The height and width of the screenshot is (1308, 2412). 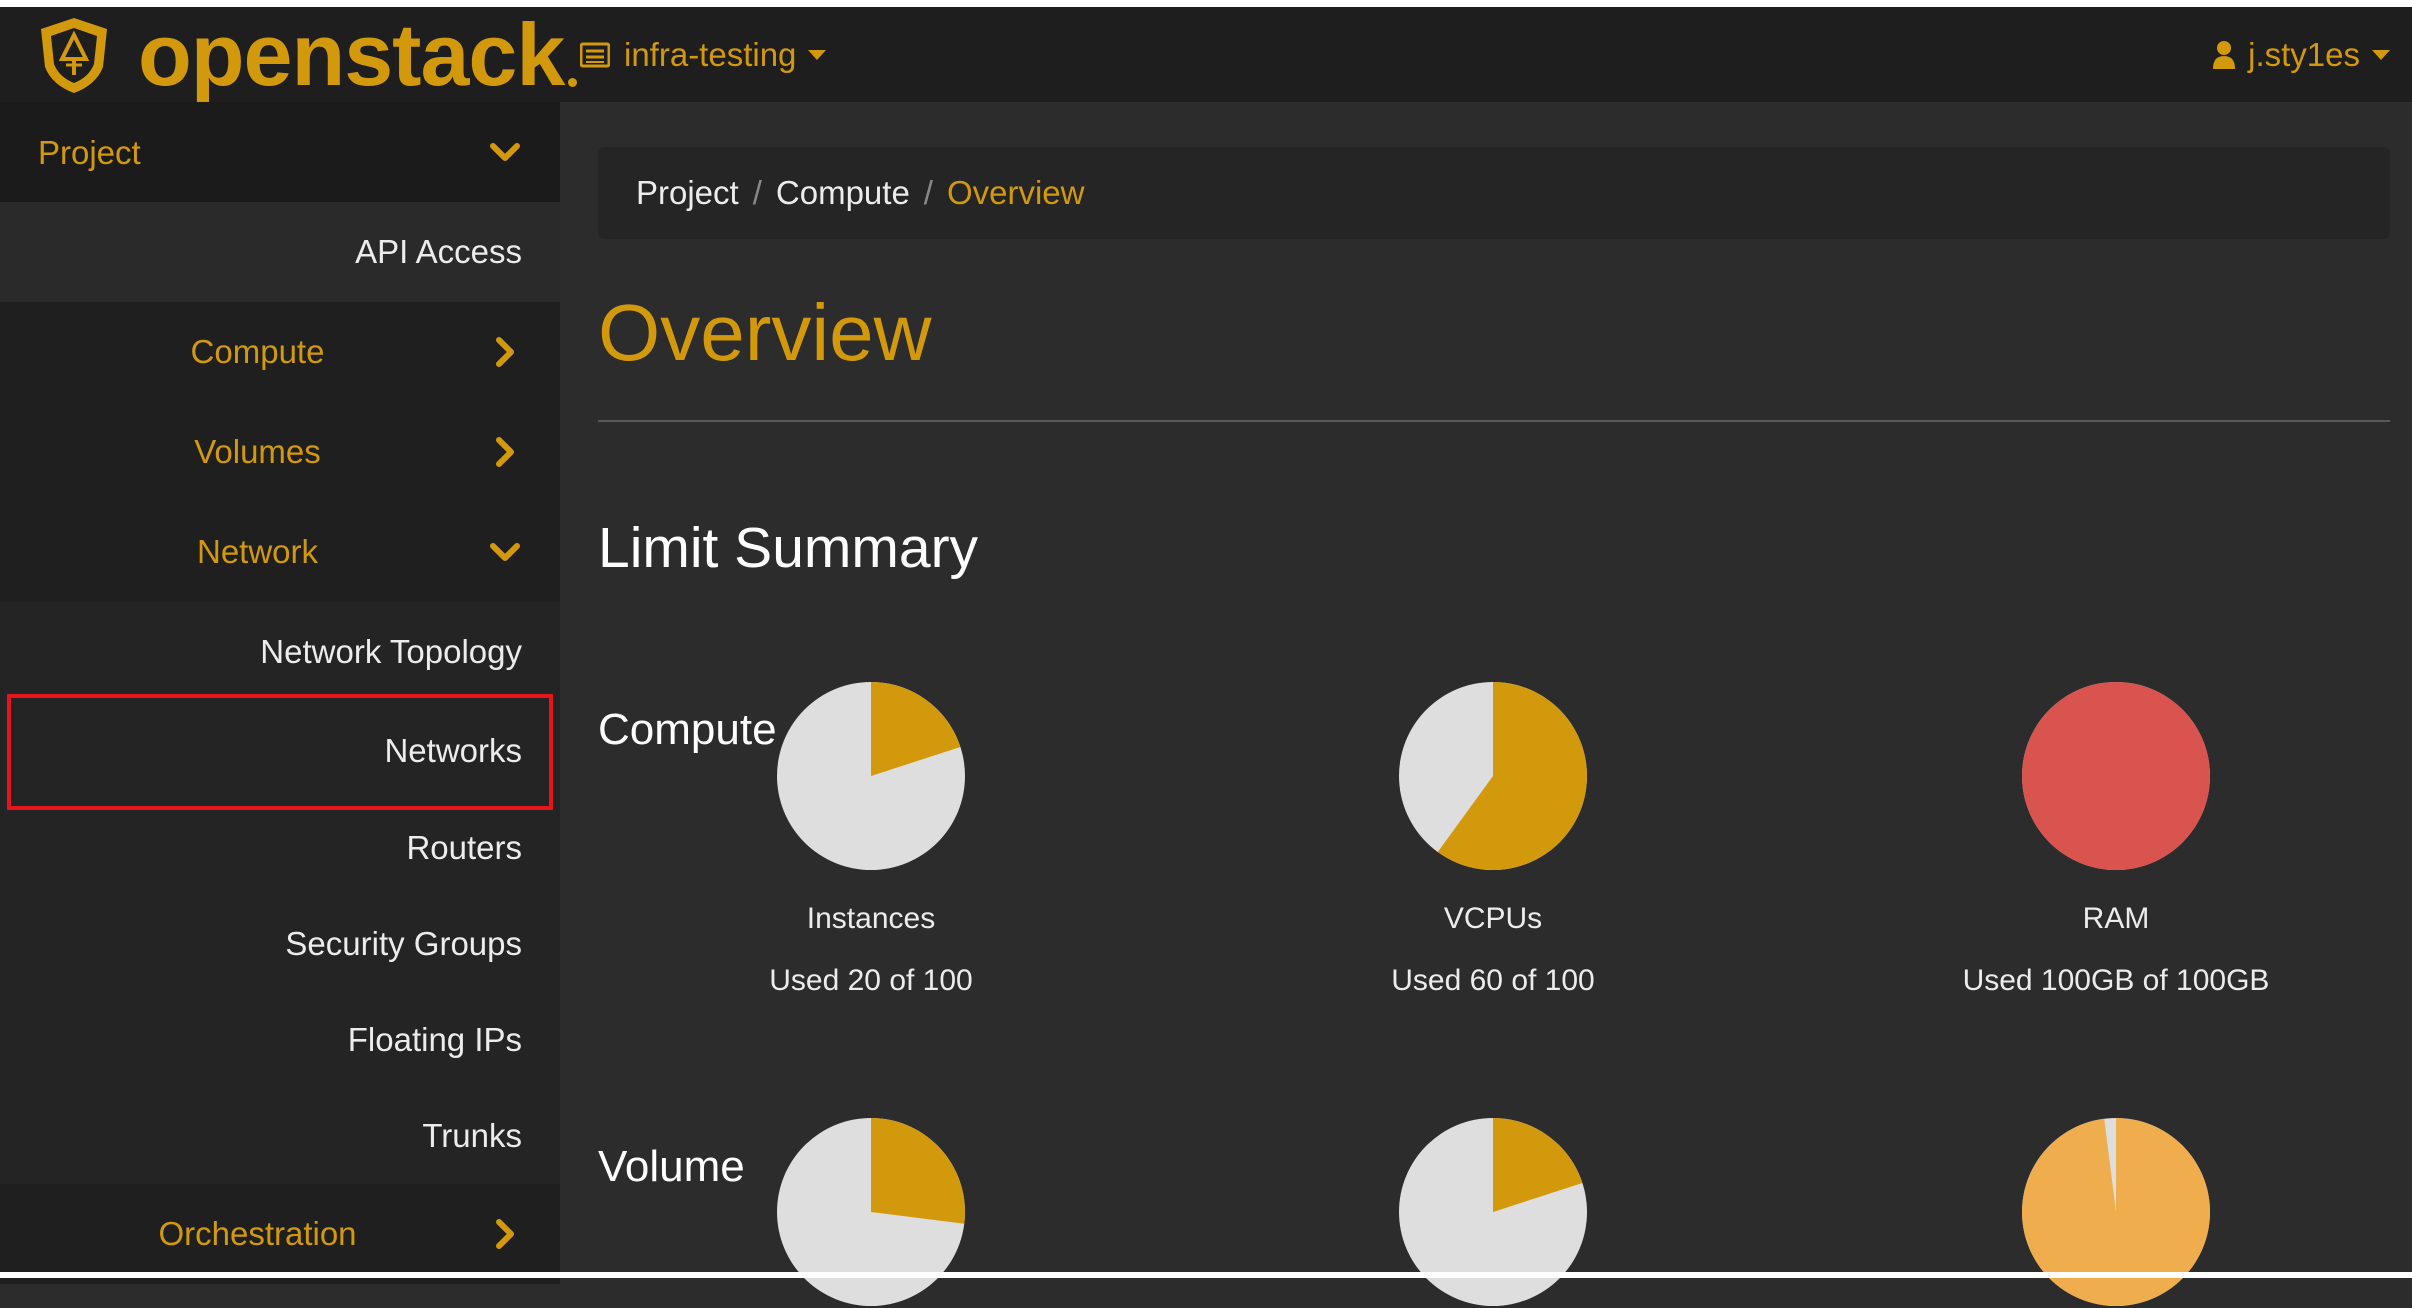 What do you see at coordinates (403, 943) in the screenshot?
I see `sidebar-item-label: Security Groups` at bounding box center [403, 943].